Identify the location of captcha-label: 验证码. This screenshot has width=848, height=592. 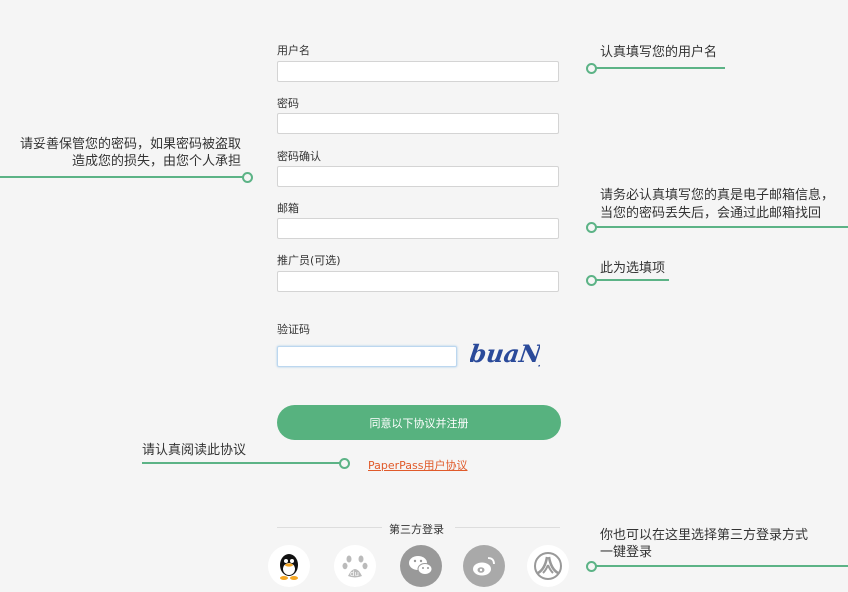
(293, 329).